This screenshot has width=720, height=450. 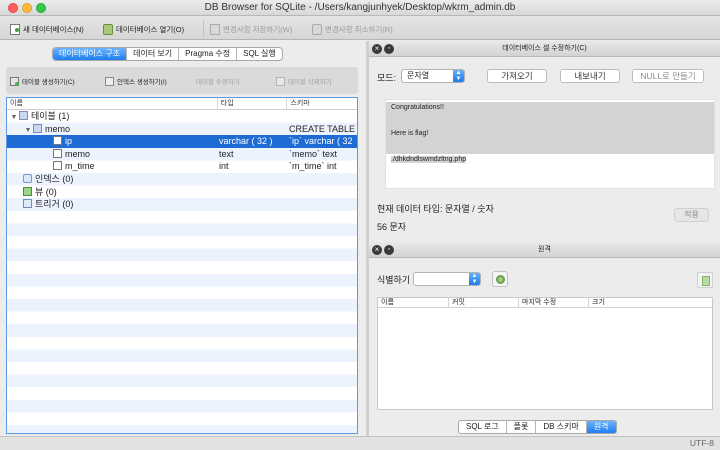 I want to click on column-header-last-modified: 마지막 수정, so click(x=553, y=303).